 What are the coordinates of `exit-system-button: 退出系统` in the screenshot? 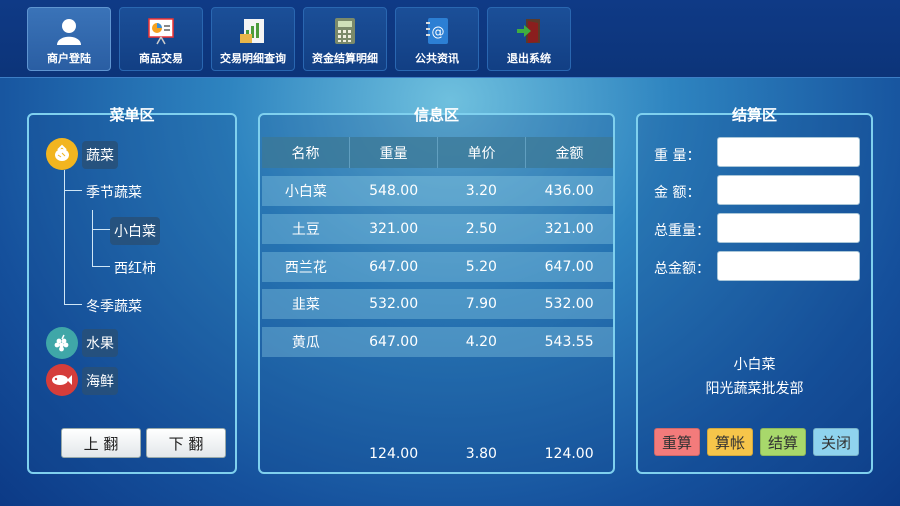 It's located at (529, 39).